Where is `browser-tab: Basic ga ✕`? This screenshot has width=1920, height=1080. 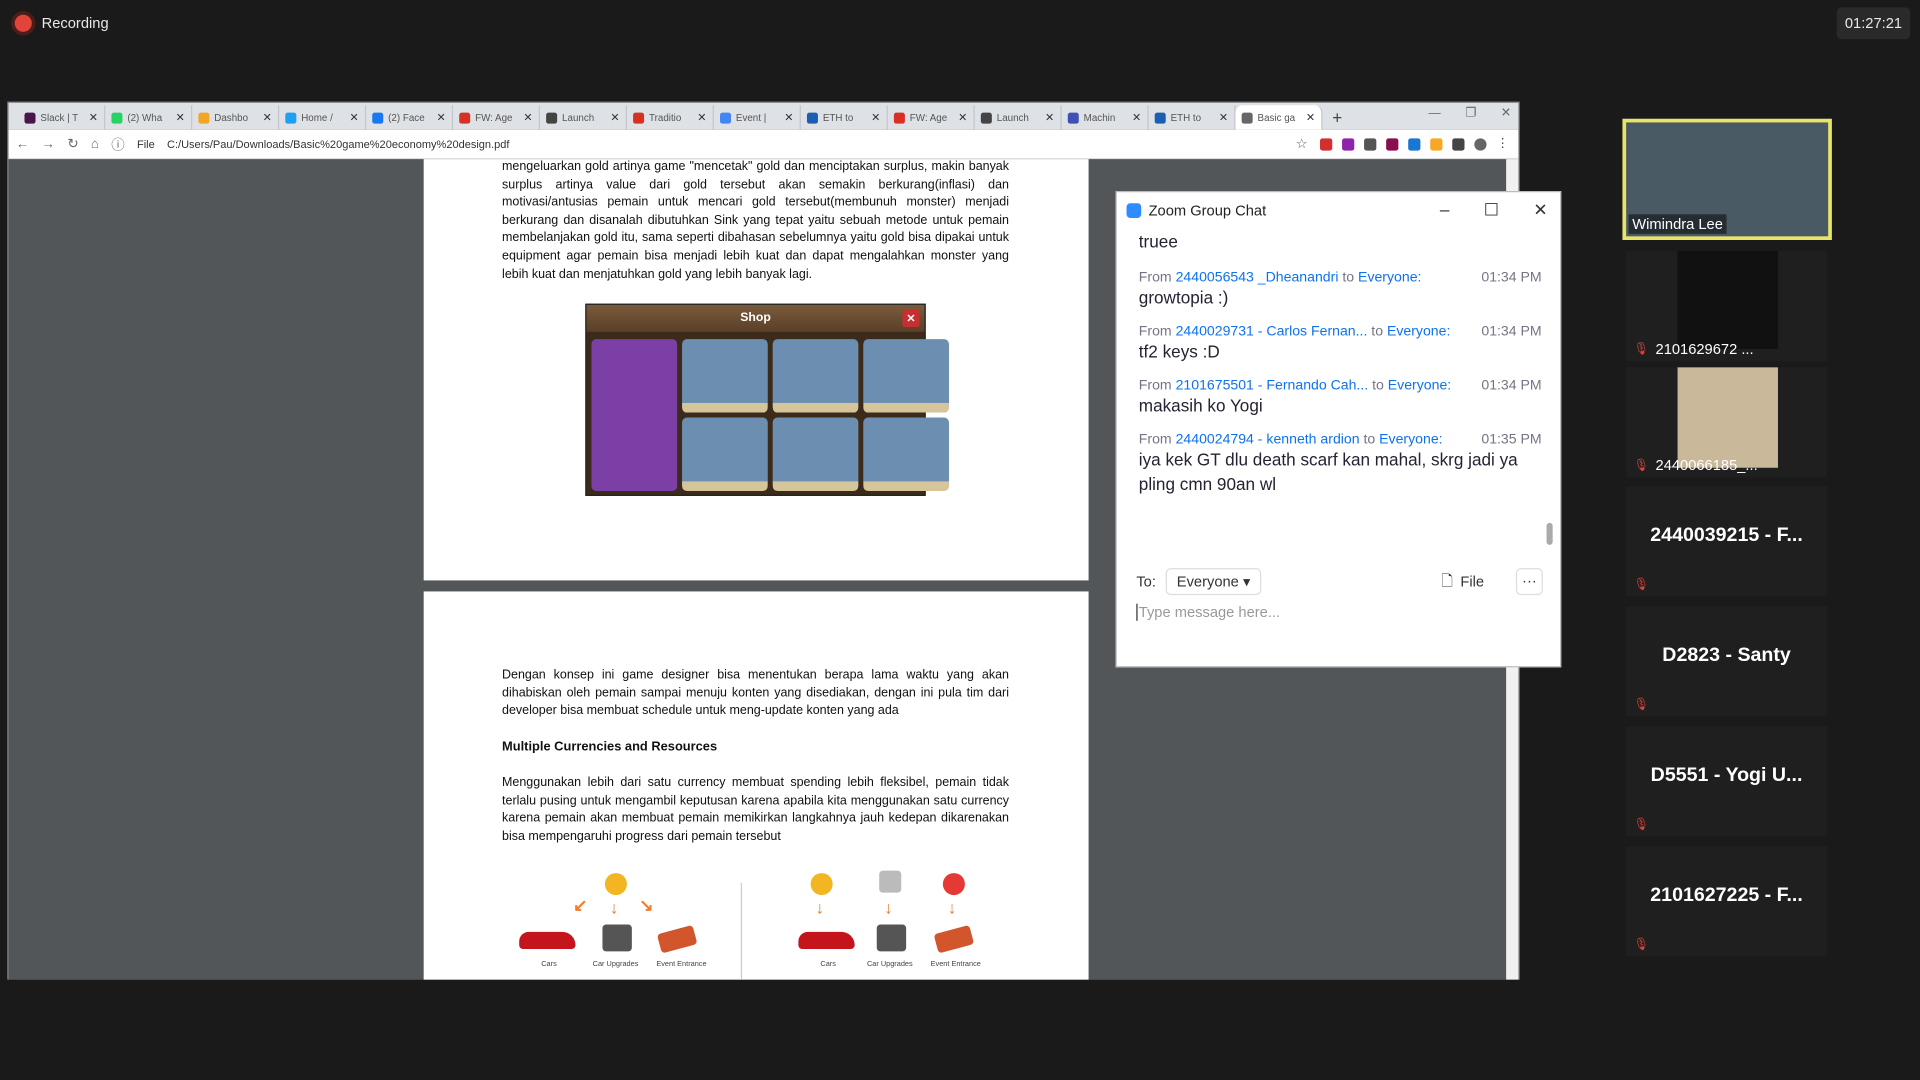 browser-tab: Basic ga ✕ is located at coordinates (1279, 117).